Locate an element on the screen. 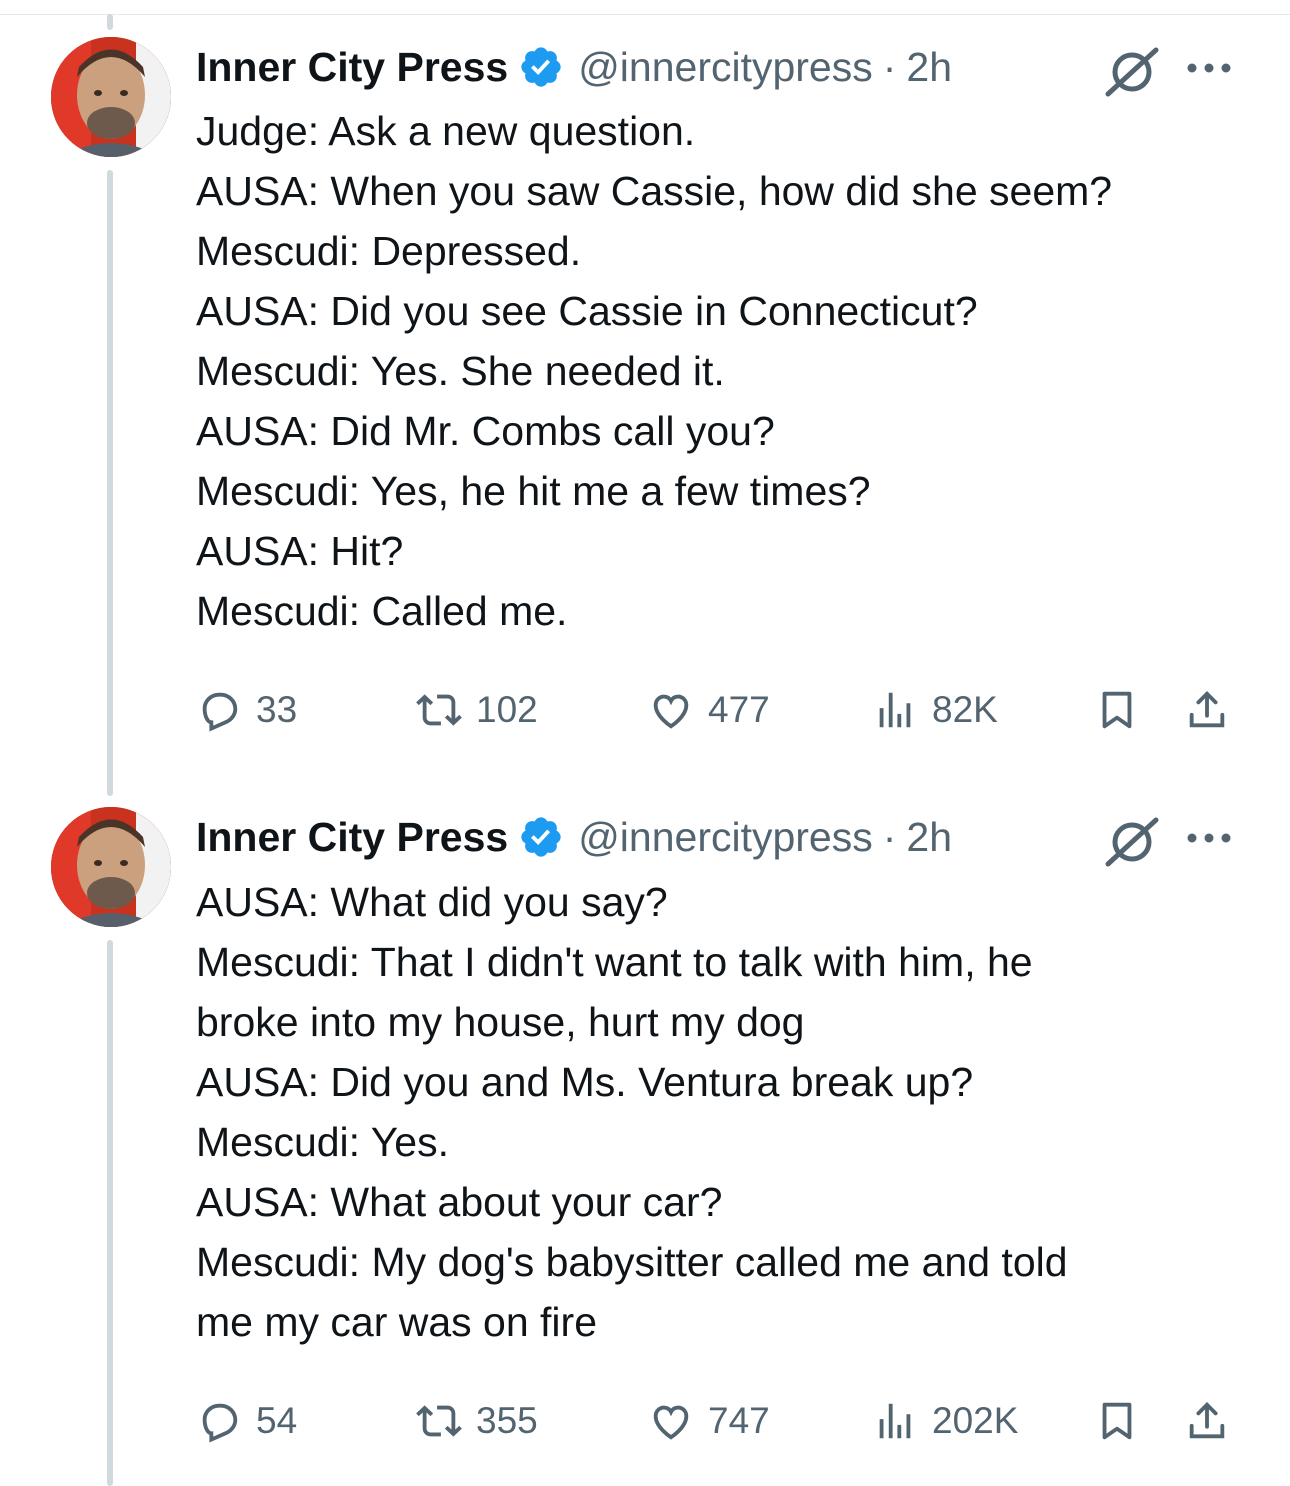 Image resolution: width=1290 pixels, height=1486 pixels. repost-button: 355 is located at coordinates (477, 1421).